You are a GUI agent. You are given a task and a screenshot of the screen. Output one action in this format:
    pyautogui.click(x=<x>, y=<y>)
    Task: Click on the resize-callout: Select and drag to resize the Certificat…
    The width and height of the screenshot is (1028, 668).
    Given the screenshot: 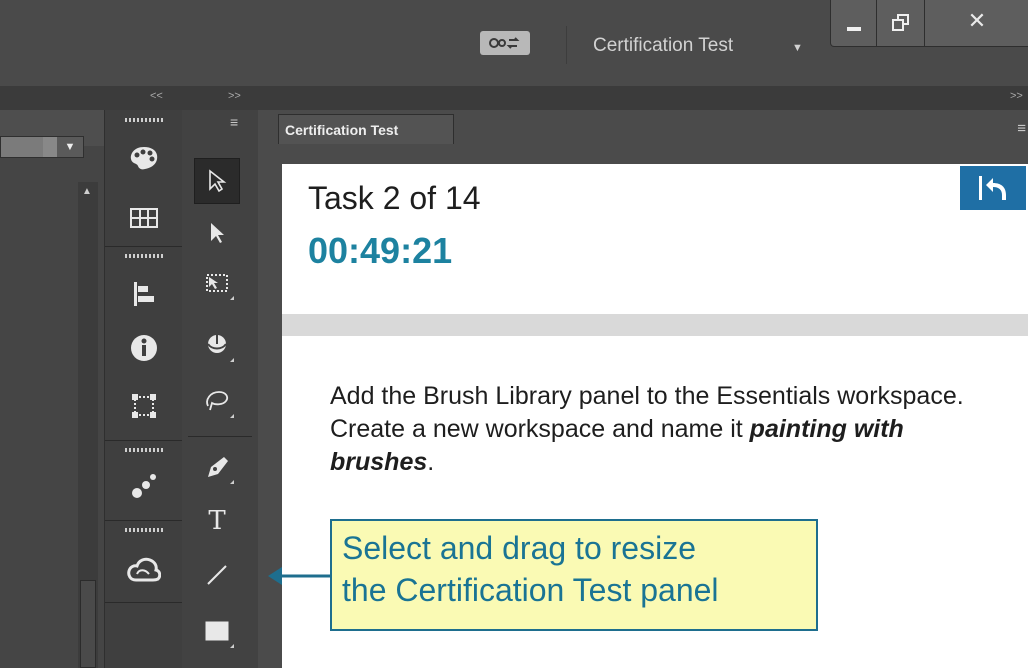 What is the action you would take?
    pyautogui.click(x=574, y=575)
    